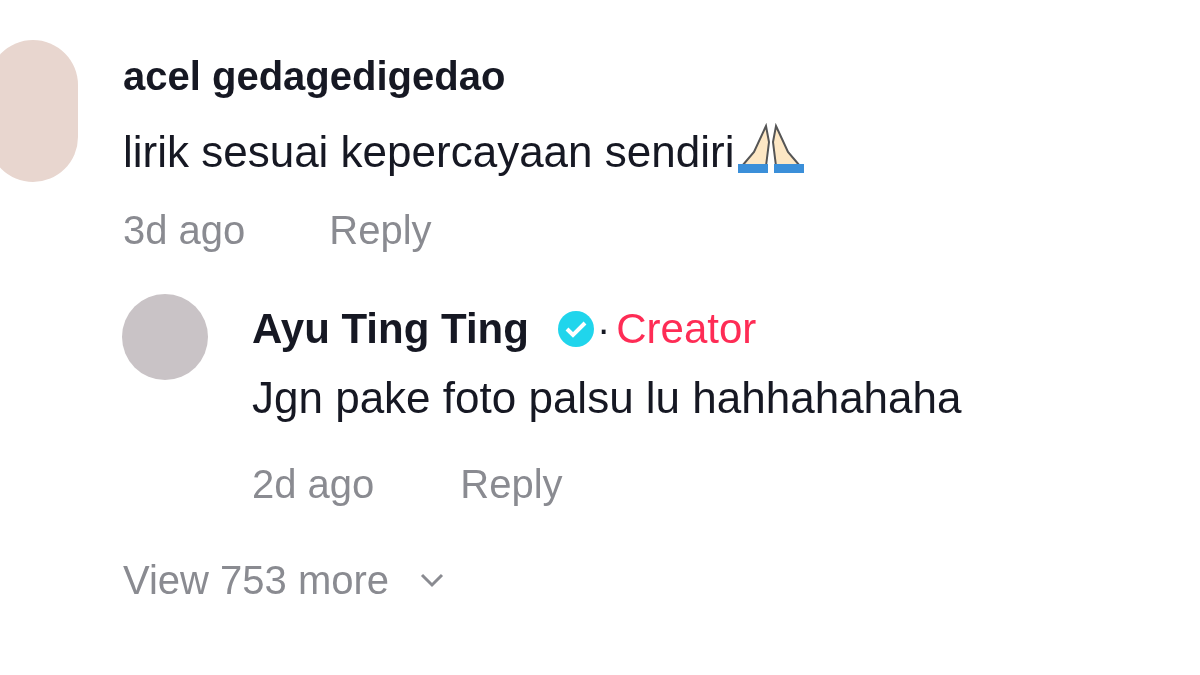 This screenshot has width=1200, height=675. What do you see at coordinates (313, 484) in the screenshot?
I see `reply-time: 2d ago` at bounding box center [313, 484].